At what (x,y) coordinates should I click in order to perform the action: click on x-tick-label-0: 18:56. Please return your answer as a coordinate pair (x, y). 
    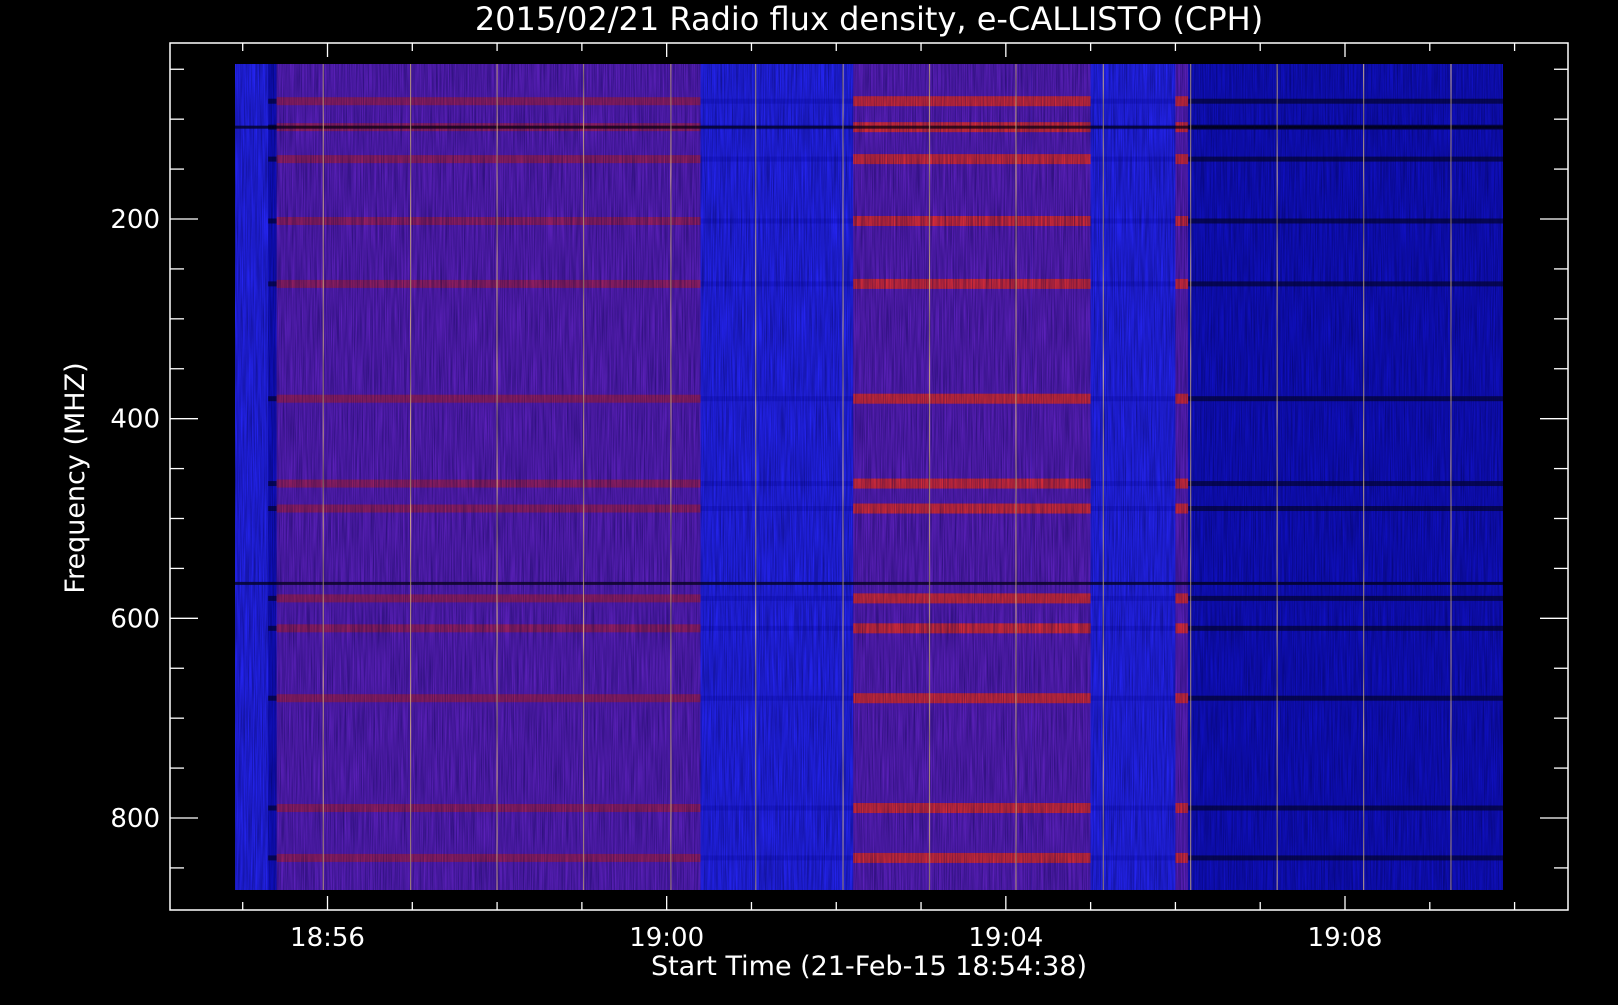
    Looking at the image, I should click on (327, 938).